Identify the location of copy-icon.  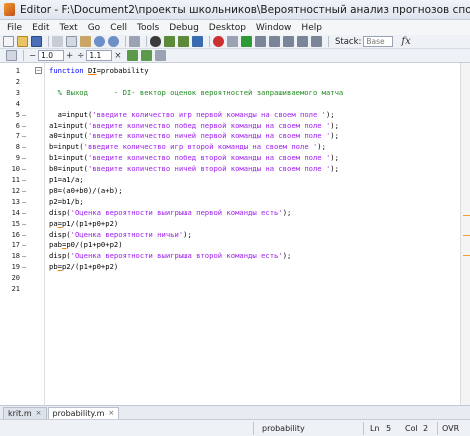
(71, 41).